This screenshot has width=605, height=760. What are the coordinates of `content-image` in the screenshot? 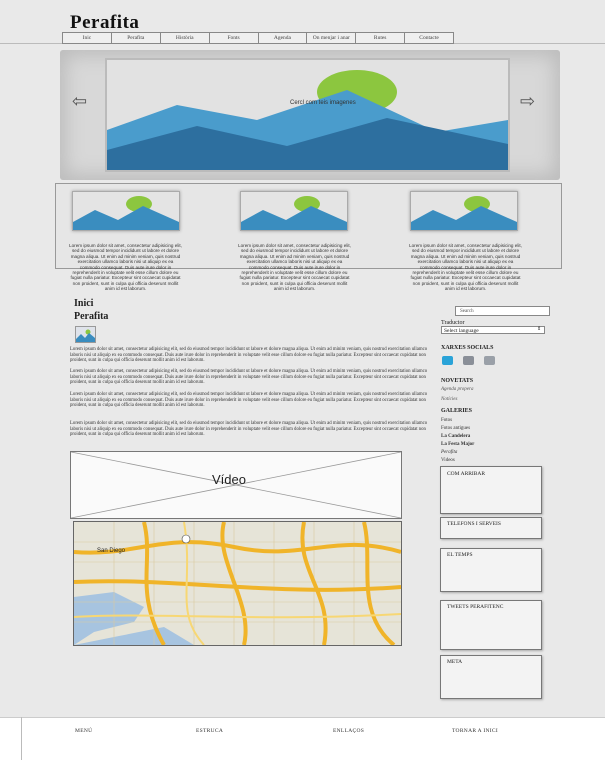 It's located at (85, 334).